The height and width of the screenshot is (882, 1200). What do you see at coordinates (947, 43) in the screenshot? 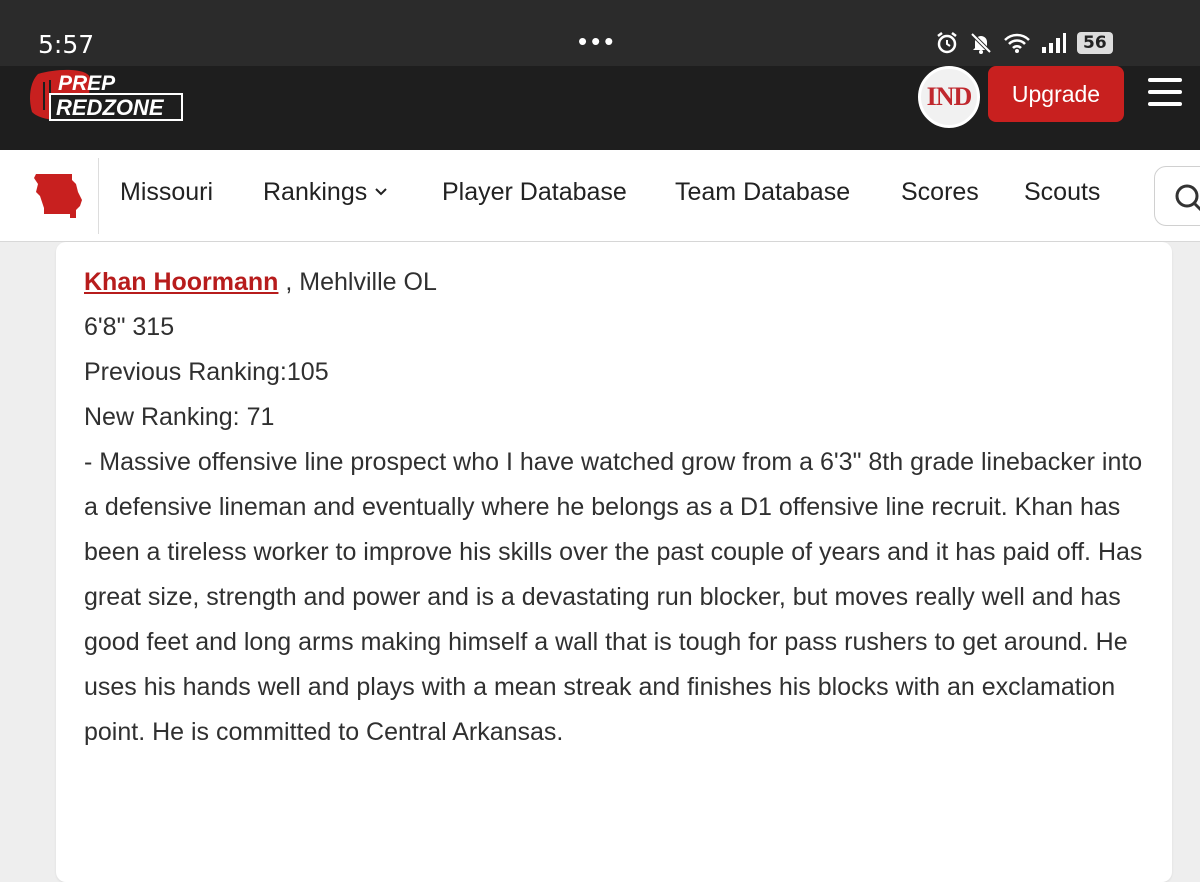
I see `alarm-icon` at bounding box center [947, 43].